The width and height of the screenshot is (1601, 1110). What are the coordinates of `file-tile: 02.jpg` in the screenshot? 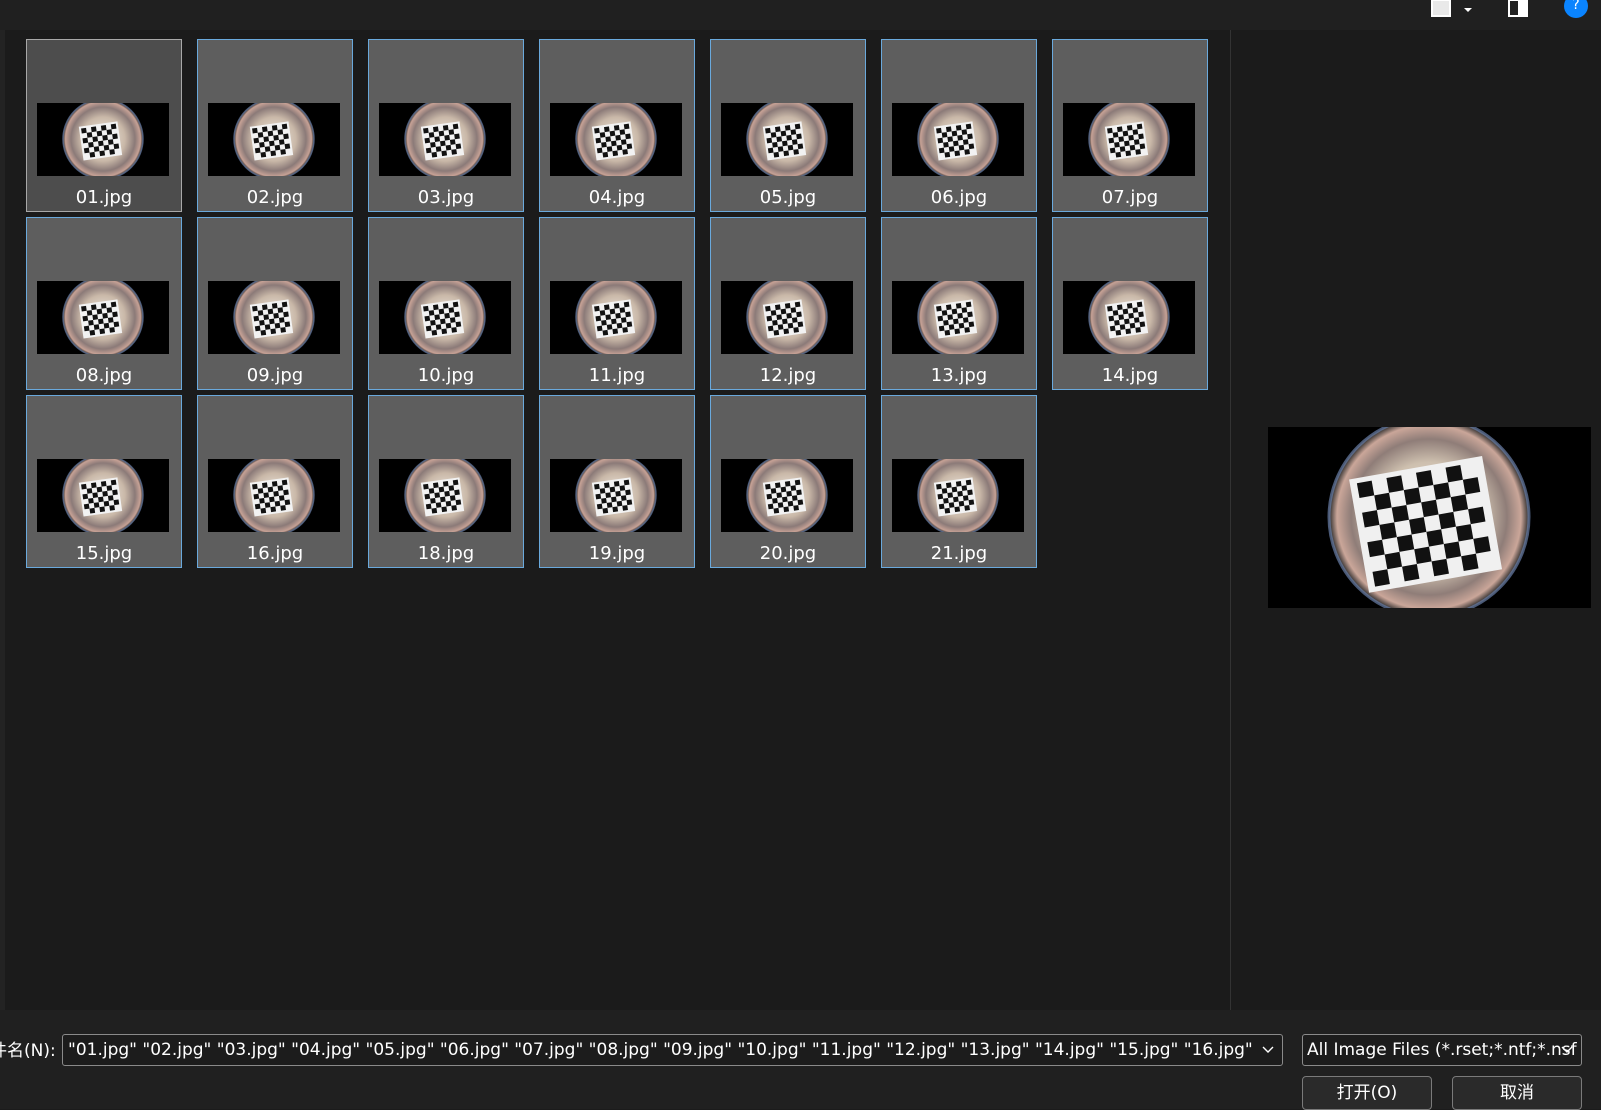 It's located at (275, 125).